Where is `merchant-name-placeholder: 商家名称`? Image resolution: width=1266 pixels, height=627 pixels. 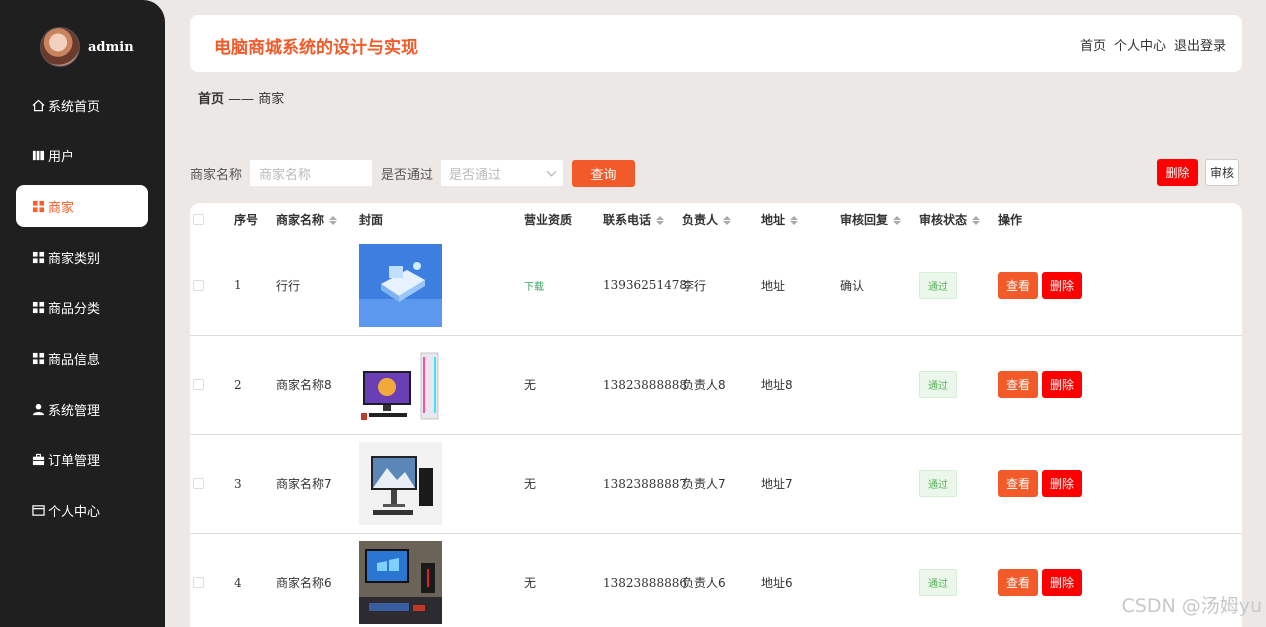 merchant-name-placeholder: 商家名称 is located at coordinates (285, 175).